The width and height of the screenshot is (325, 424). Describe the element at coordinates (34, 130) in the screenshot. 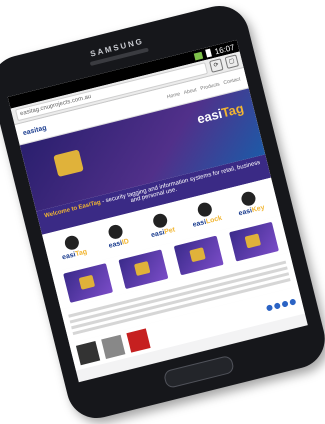

I see `site-logo: easitag` at that location.